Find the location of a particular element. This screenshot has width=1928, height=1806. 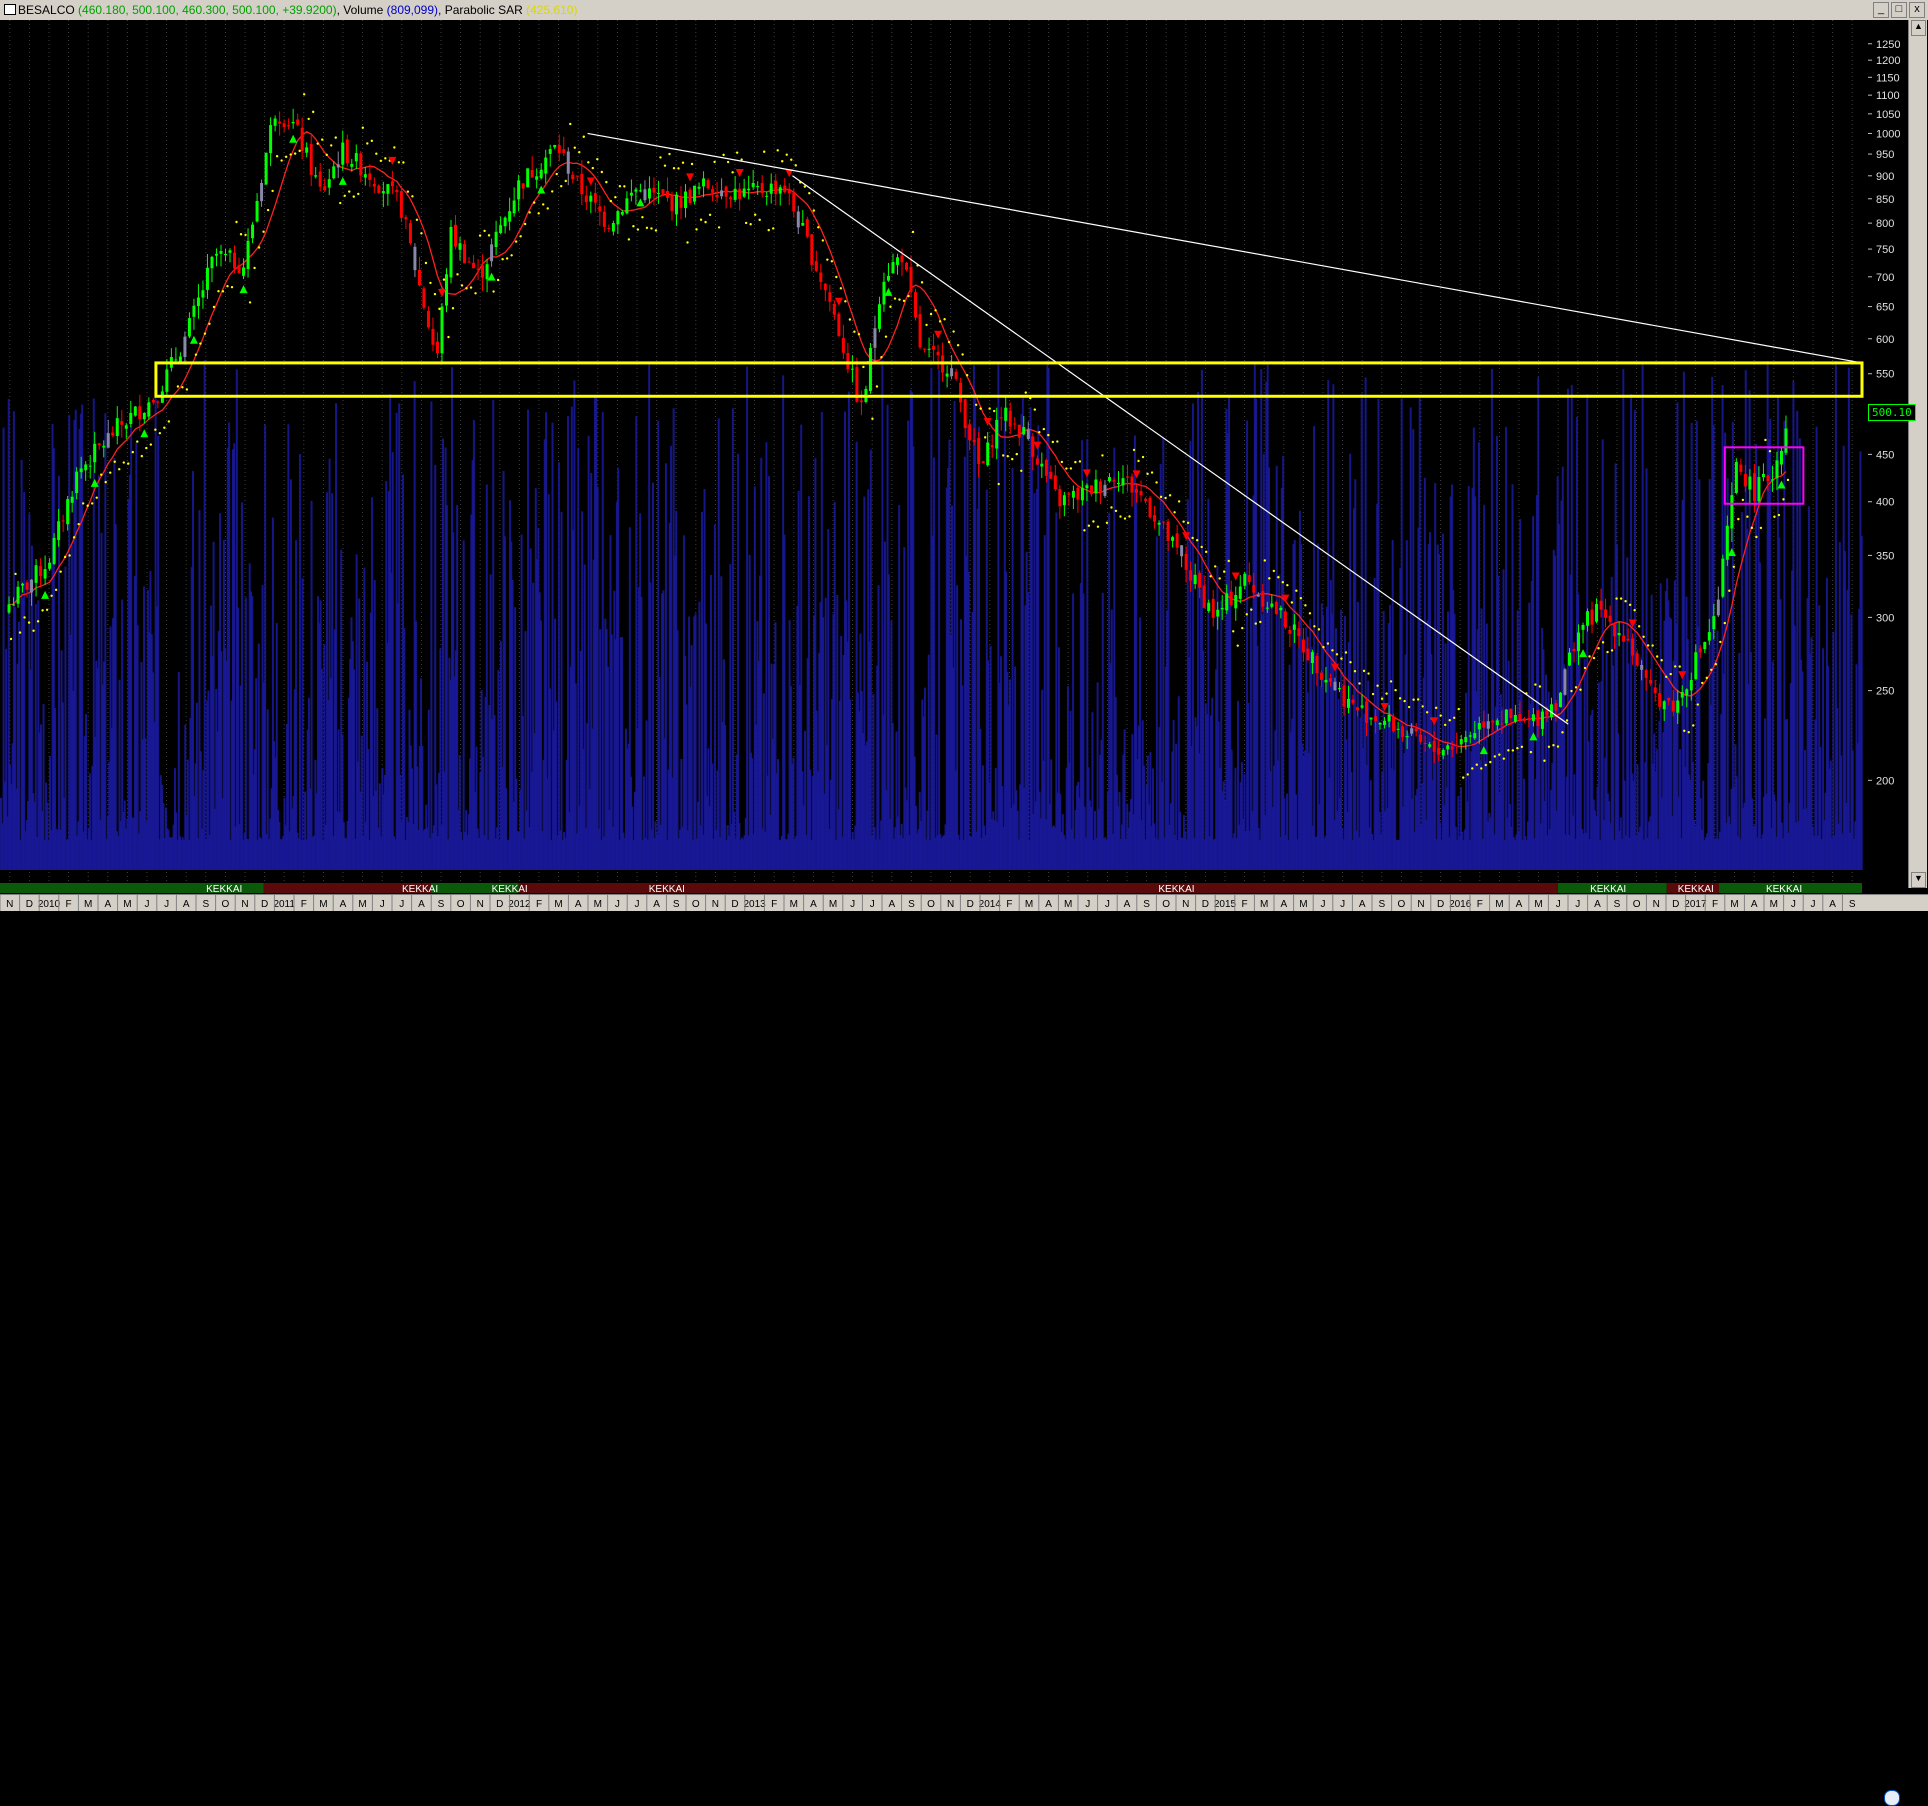

chart-settings-icon is located at coordinates (1892, 1798).